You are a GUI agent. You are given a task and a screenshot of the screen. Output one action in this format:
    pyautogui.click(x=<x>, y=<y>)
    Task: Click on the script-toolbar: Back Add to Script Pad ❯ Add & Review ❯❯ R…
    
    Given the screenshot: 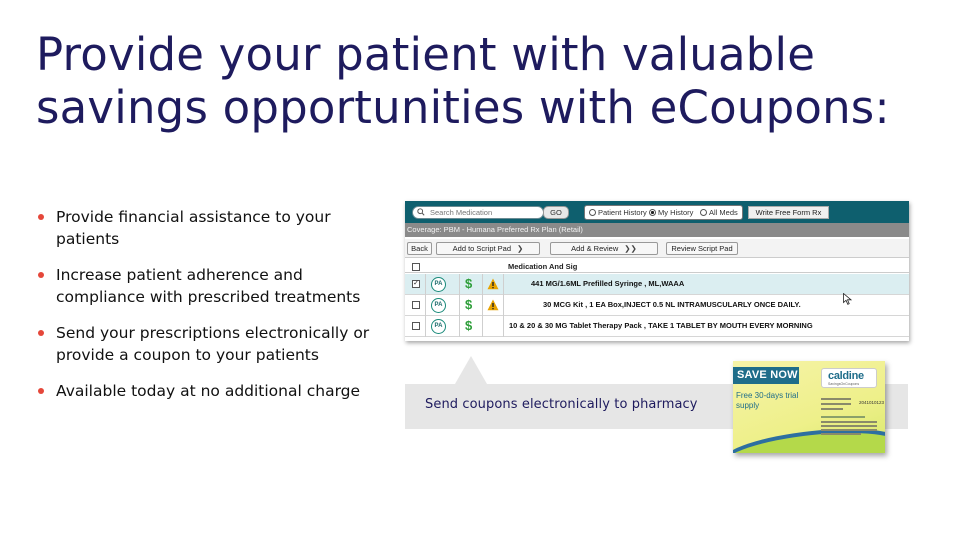 What is the action you would take?
    pyautogui.click(x=657, y=248)
    